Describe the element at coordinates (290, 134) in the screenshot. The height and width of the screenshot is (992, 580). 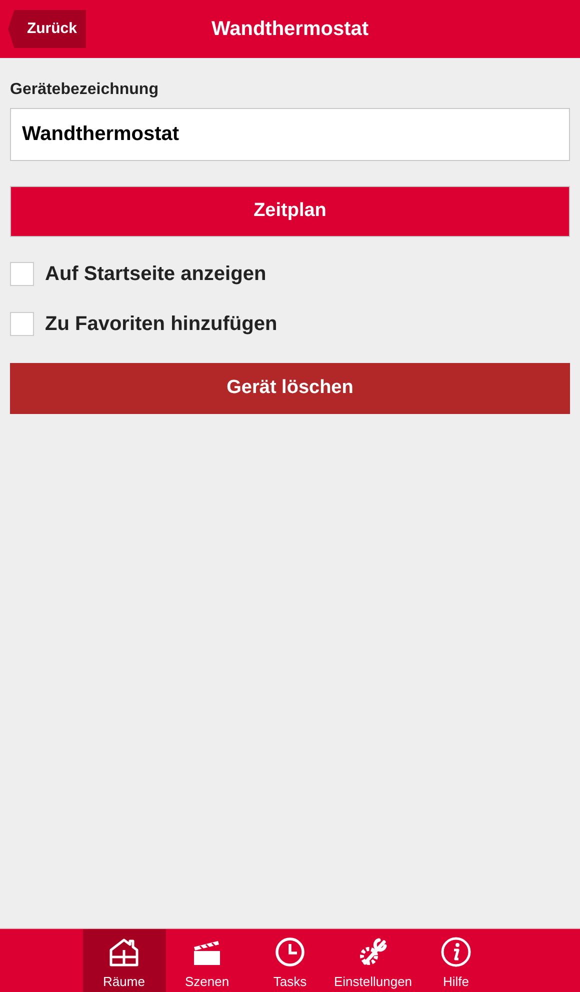
I see `input-field: Wandthermostat` at that location.